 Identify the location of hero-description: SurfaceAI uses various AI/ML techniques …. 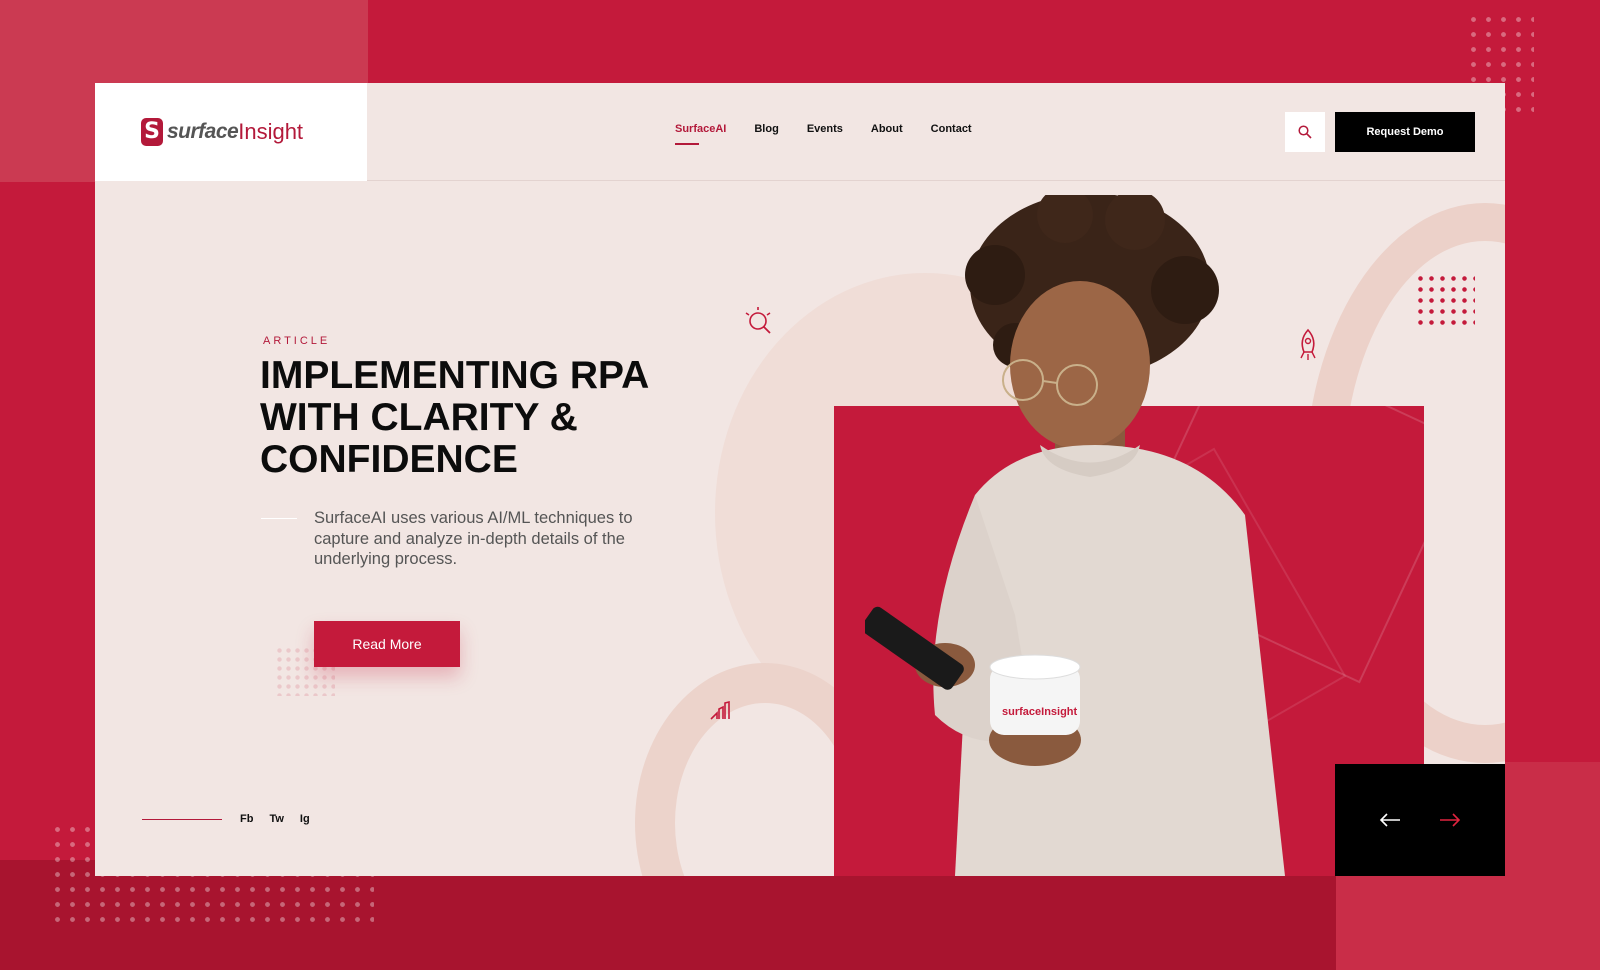
(473, 538).